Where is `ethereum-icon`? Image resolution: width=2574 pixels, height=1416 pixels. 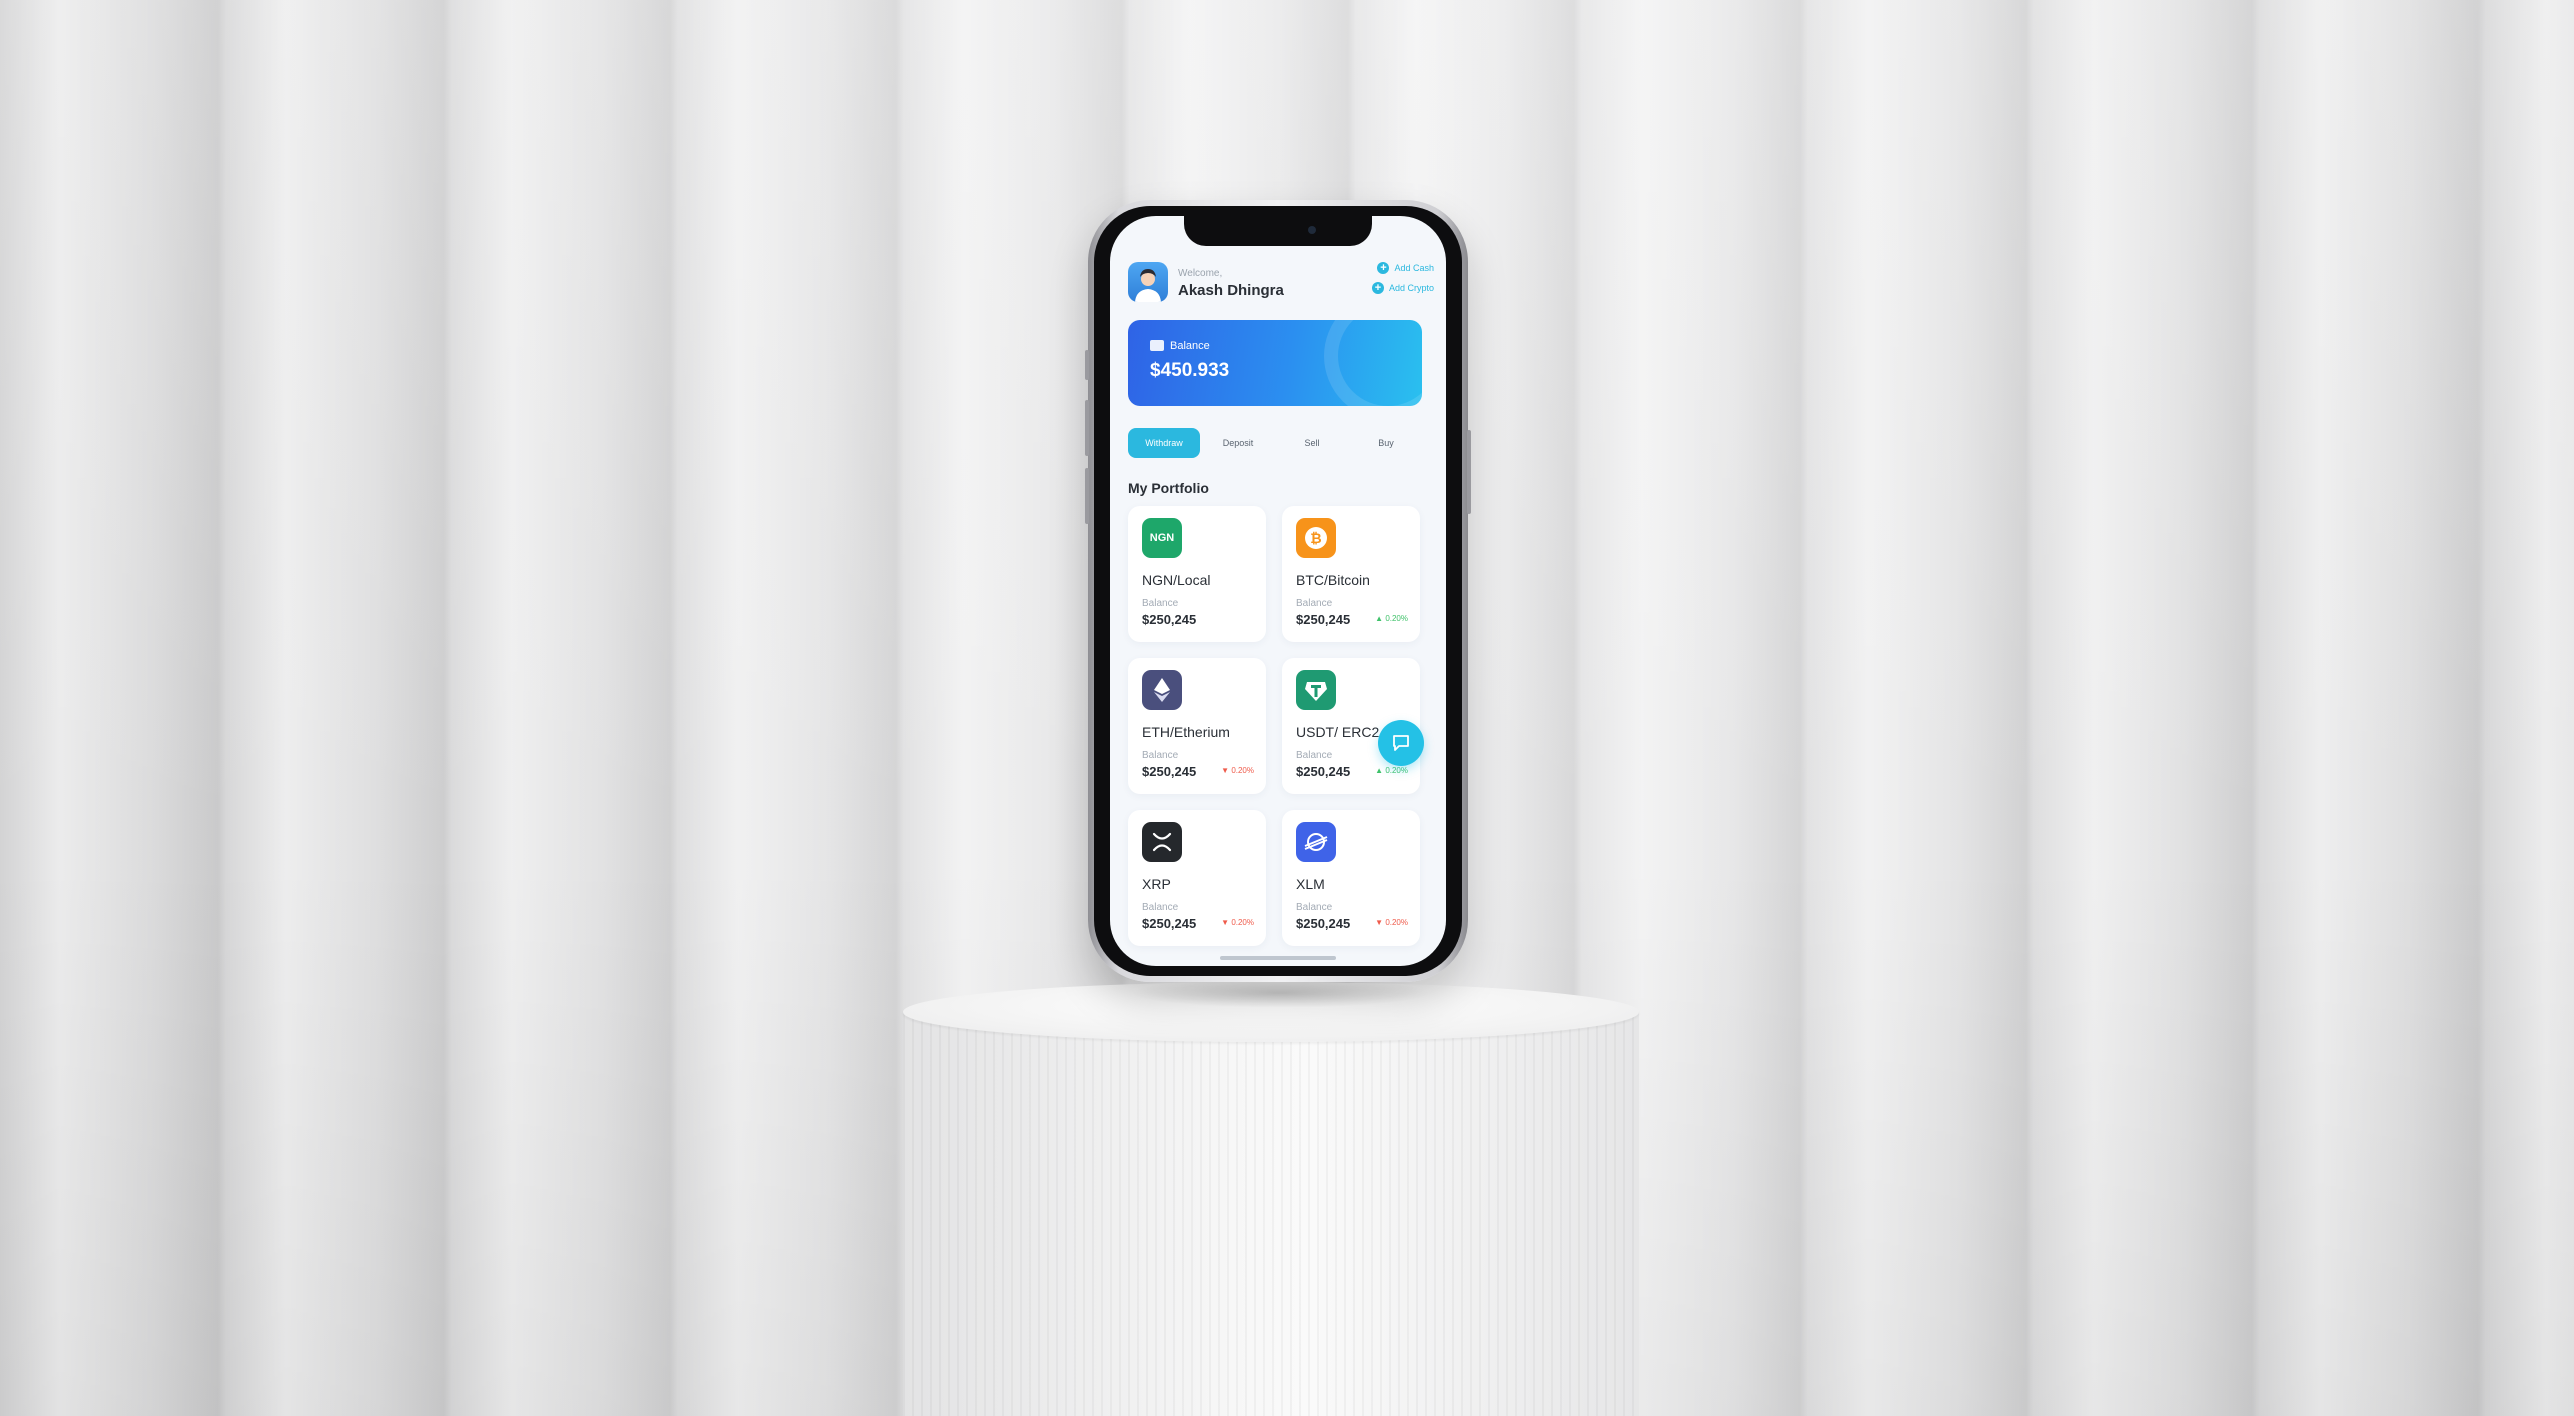 ethereum-icon is located at coordinates (1162, 690).